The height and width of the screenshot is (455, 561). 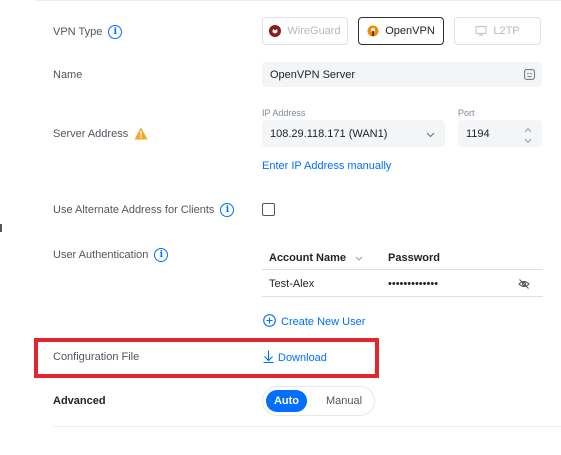 I want to click on port-stepper: 1194, so click(x=500, y=133).